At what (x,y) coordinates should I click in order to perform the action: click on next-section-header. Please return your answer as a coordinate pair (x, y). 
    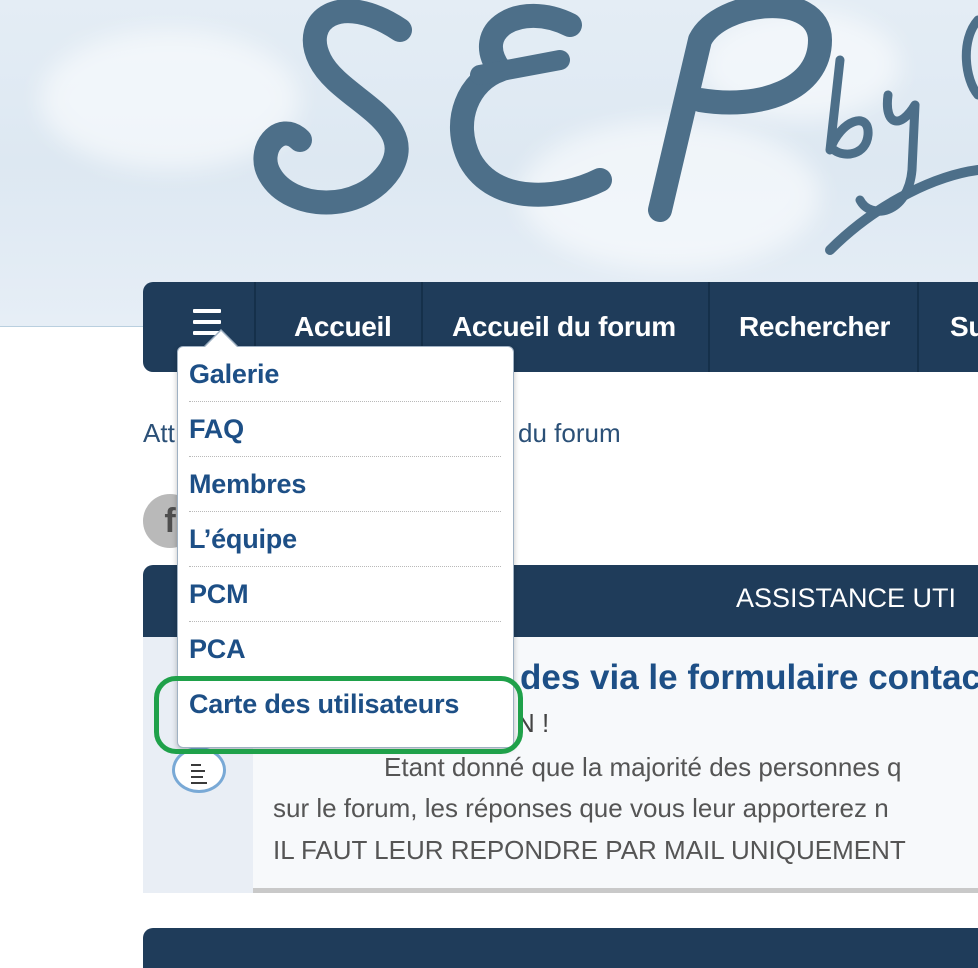
    Looking at the image, I should click on (560, 948).